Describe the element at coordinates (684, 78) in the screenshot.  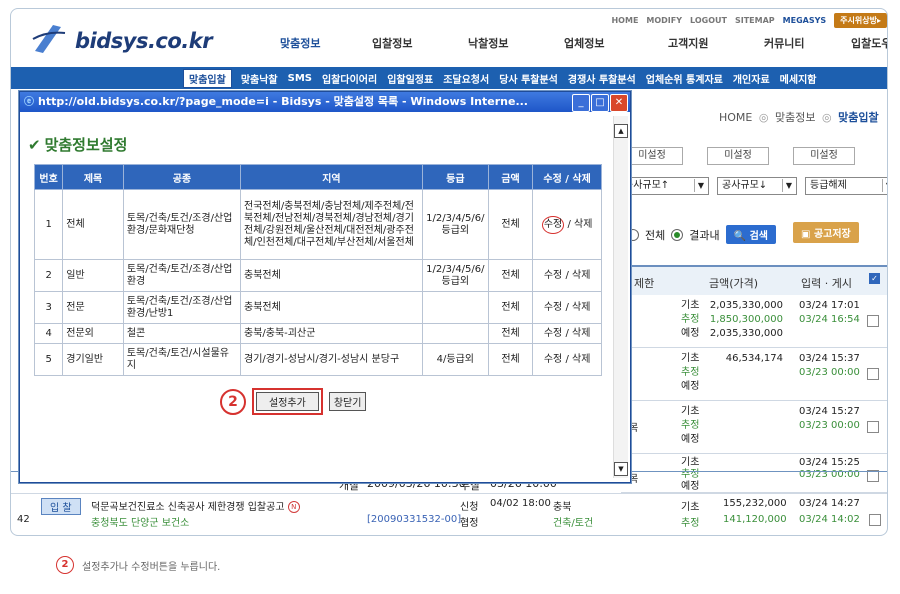
I see `subnav-ranking-stats: 업체순위 통계자료` at that location.